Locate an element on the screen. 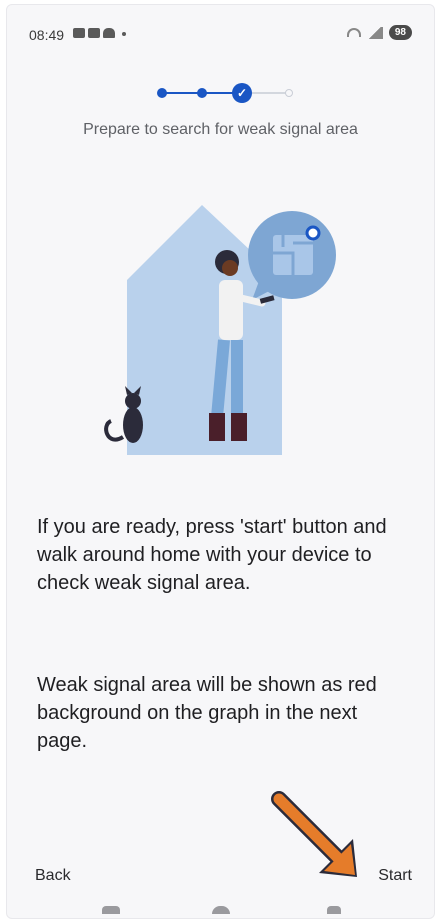 This screenshot has width=439, height=923. status-right: 98 is located at coordinates (379, 32).